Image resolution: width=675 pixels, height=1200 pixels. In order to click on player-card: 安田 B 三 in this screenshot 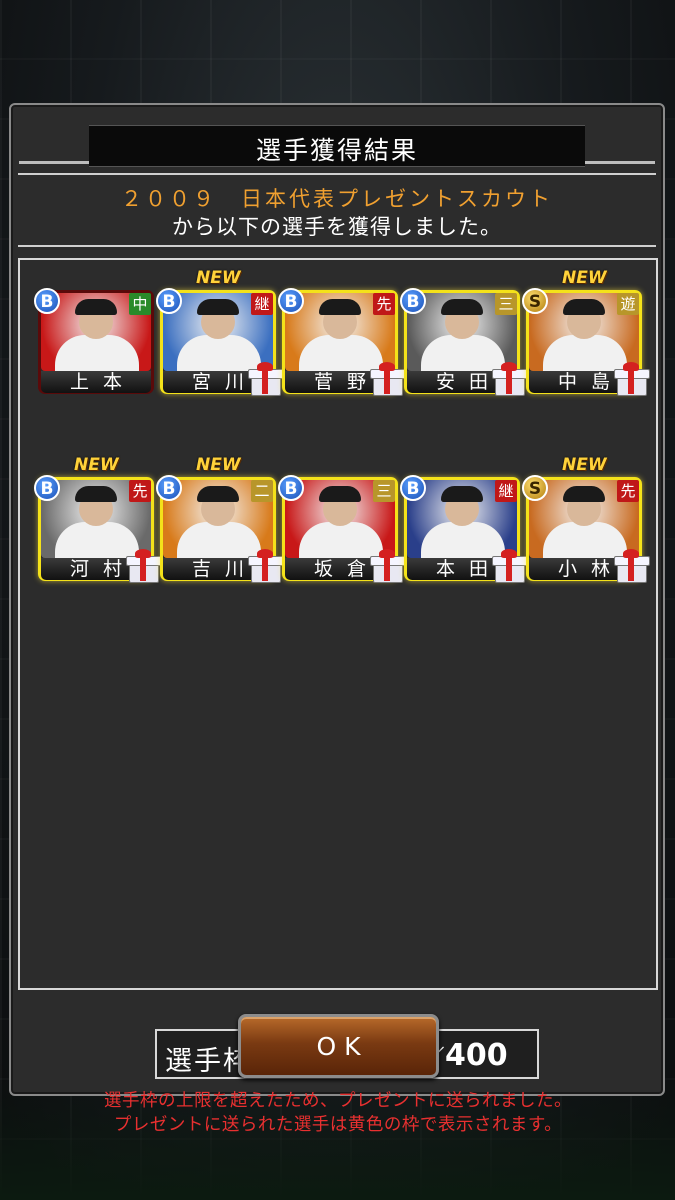, I will do `click(464, 336)`.